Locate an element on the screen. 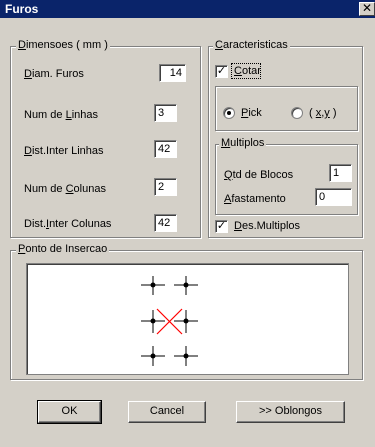  radio-selected-dot is located at coordinates (229, 113).